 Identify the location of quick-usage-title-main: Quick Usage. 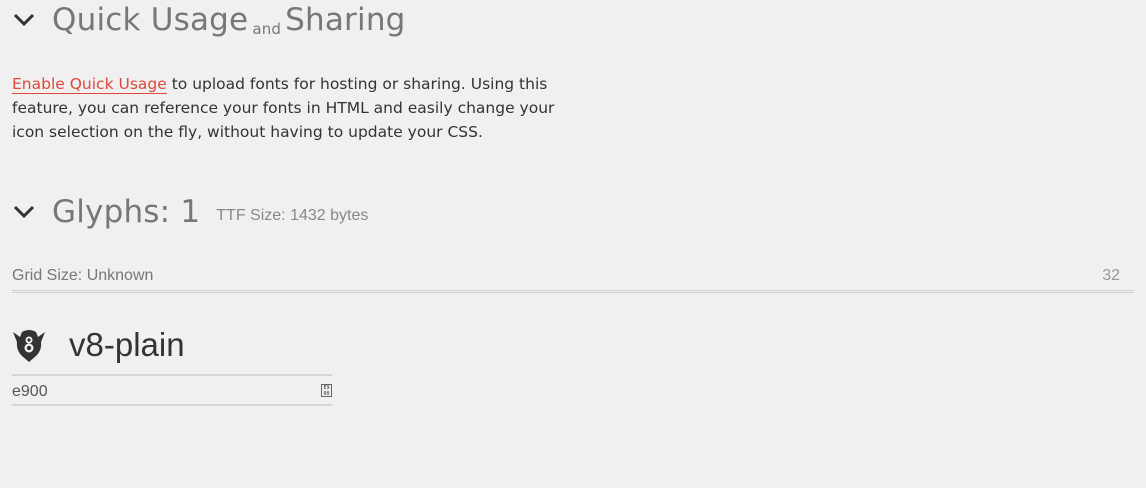
(150, 20).